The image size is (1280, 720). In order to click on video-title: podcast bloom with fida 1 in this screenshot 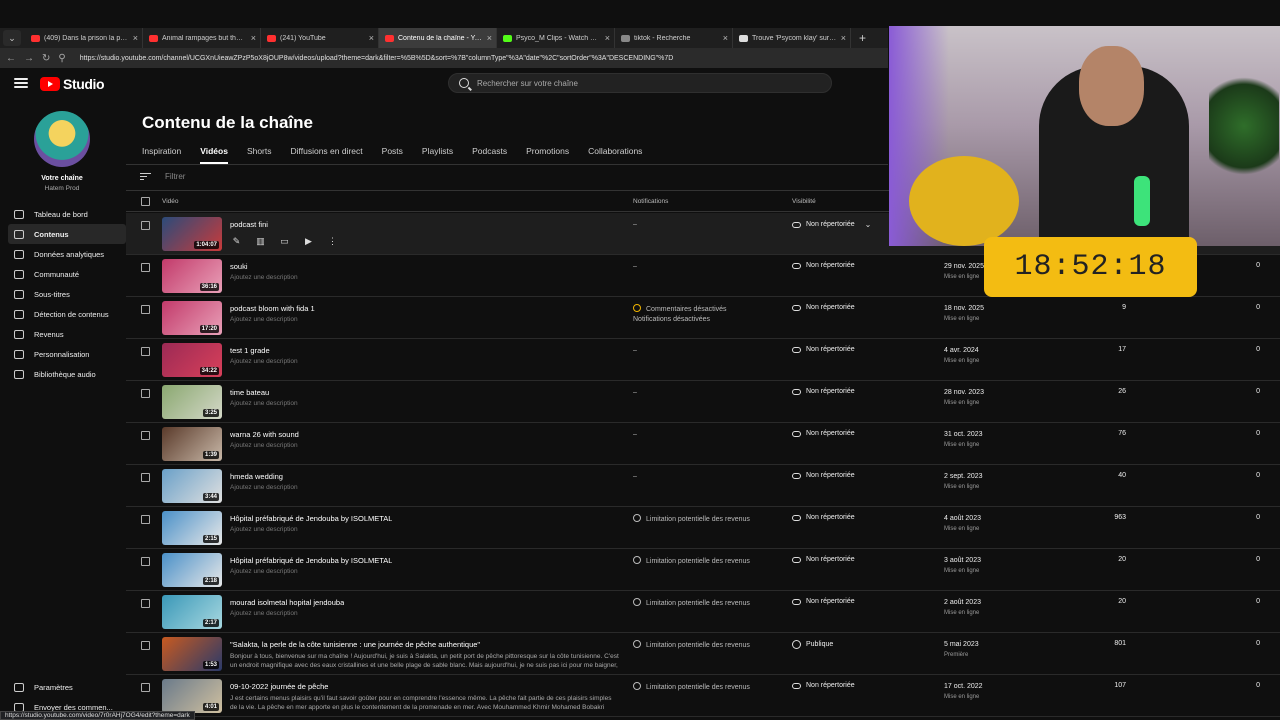, I will do `click(272, 308)`.